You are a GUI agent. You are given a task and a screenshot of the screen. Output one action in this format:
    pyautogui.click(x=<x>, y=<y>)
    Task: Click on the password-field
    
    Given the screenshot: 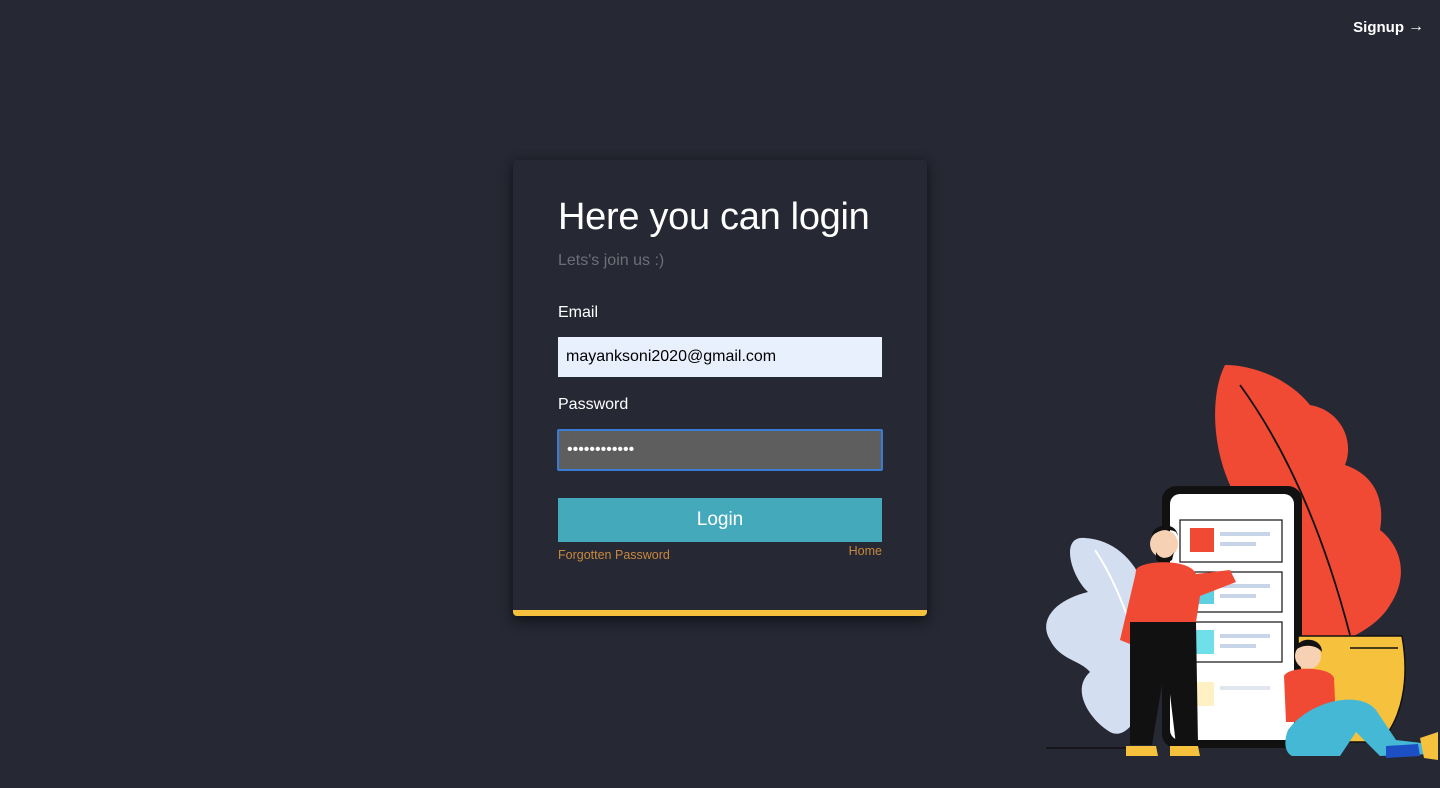 What is the action you would take?
    pyautogui.click(x=720, y=450)
    